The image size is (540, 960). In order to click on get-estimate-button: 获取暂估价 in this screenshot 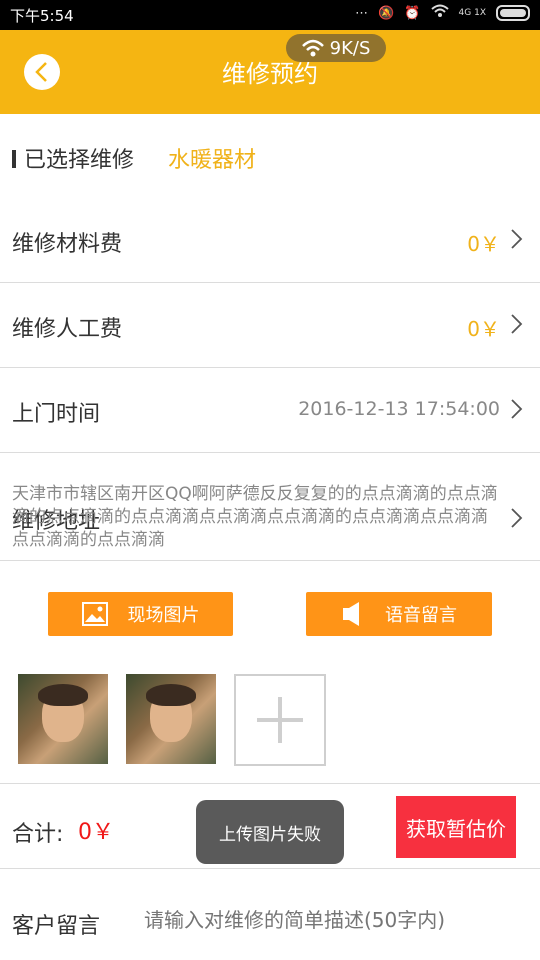, I will do `click(456, 827)`.